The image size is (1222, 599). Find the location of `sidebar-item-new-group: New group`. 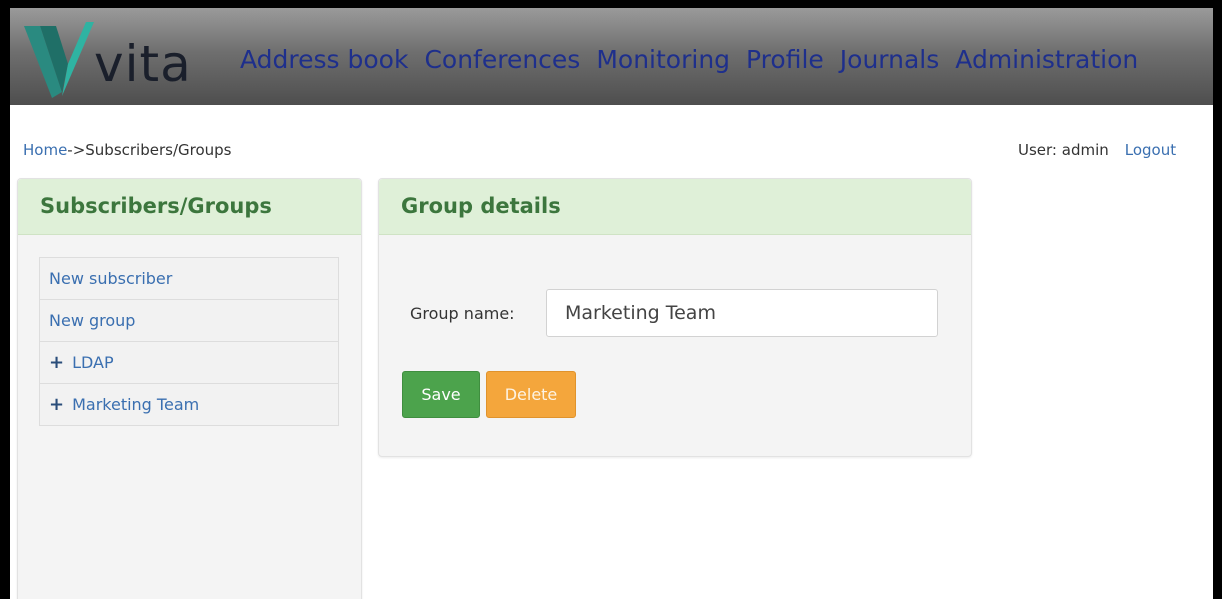

sidebar-item-new-group: New group is located at coordinates (189, 321).